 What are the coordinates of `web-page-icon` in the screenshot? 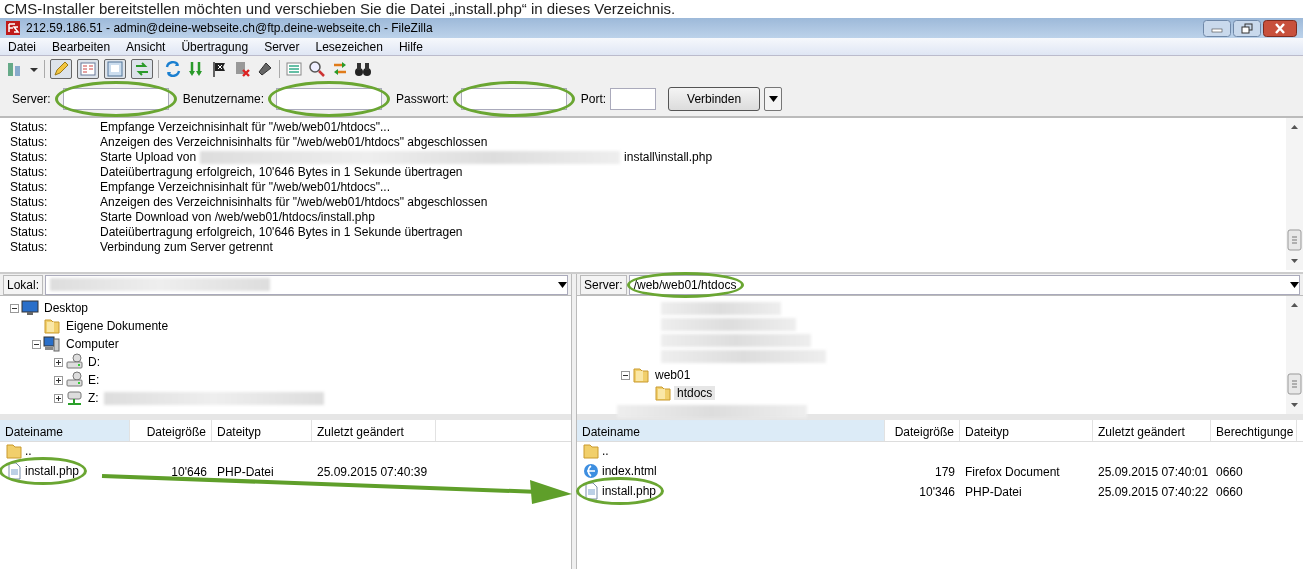 It's located at (591, 470).